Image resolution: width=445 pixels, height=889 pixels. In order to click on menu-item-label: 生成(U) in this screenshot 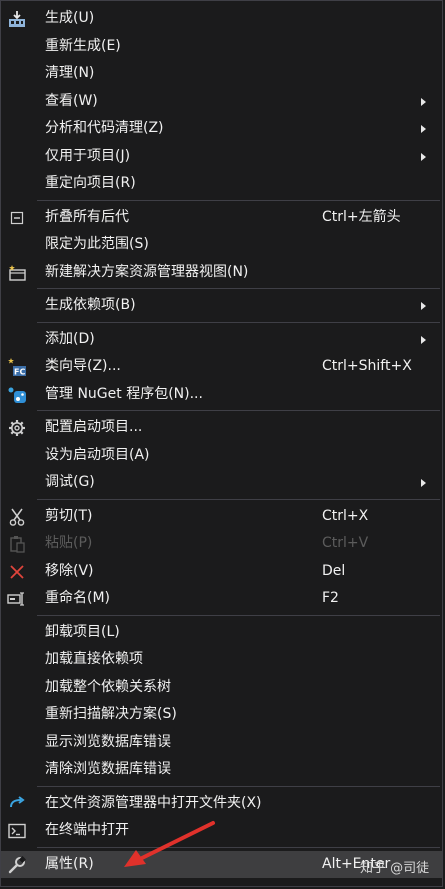, I will do `click(70, 18)`.